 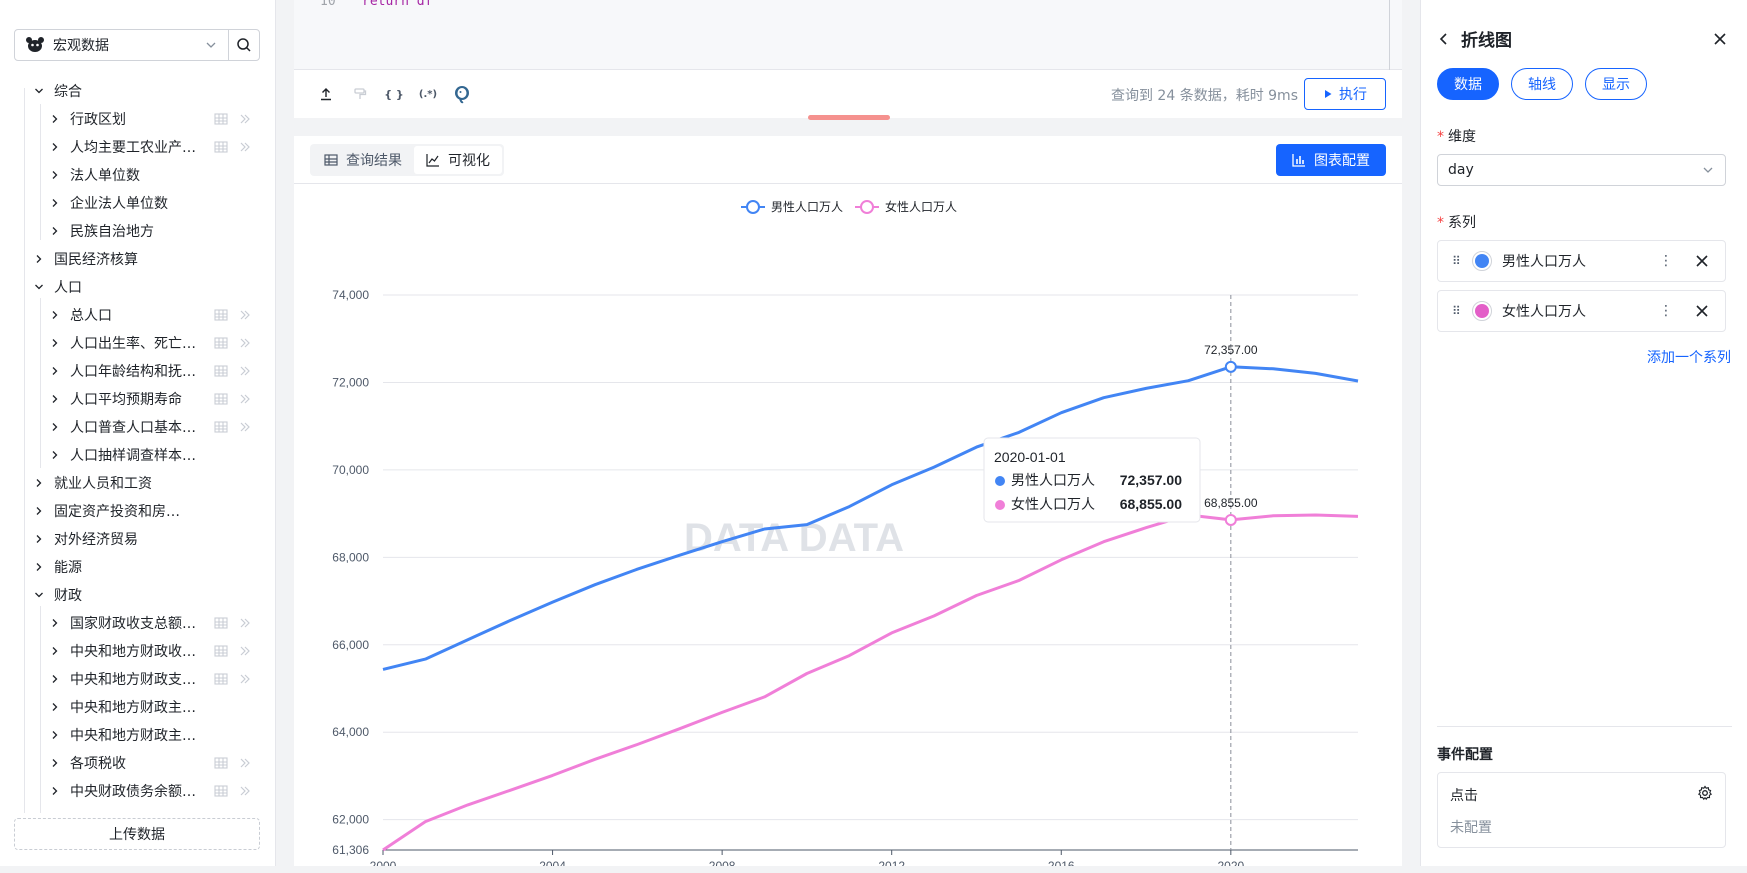 What do you see at coordinates (1345, 94) in the screenshot?
I see `run-button: 执行` at bounding box center [1345, 94].